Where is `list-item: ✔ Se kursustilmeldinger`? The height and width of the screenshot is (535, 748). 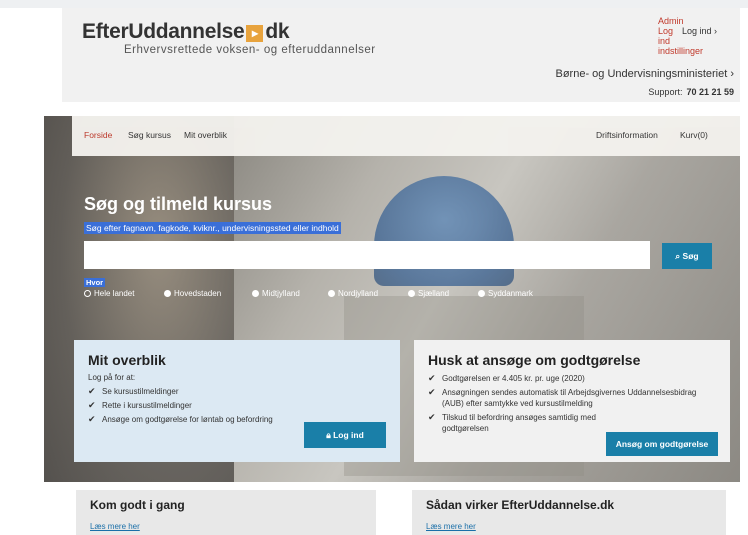 list-item: ✔ Se kursustilmeldinger is located at coordinates (133, 391).